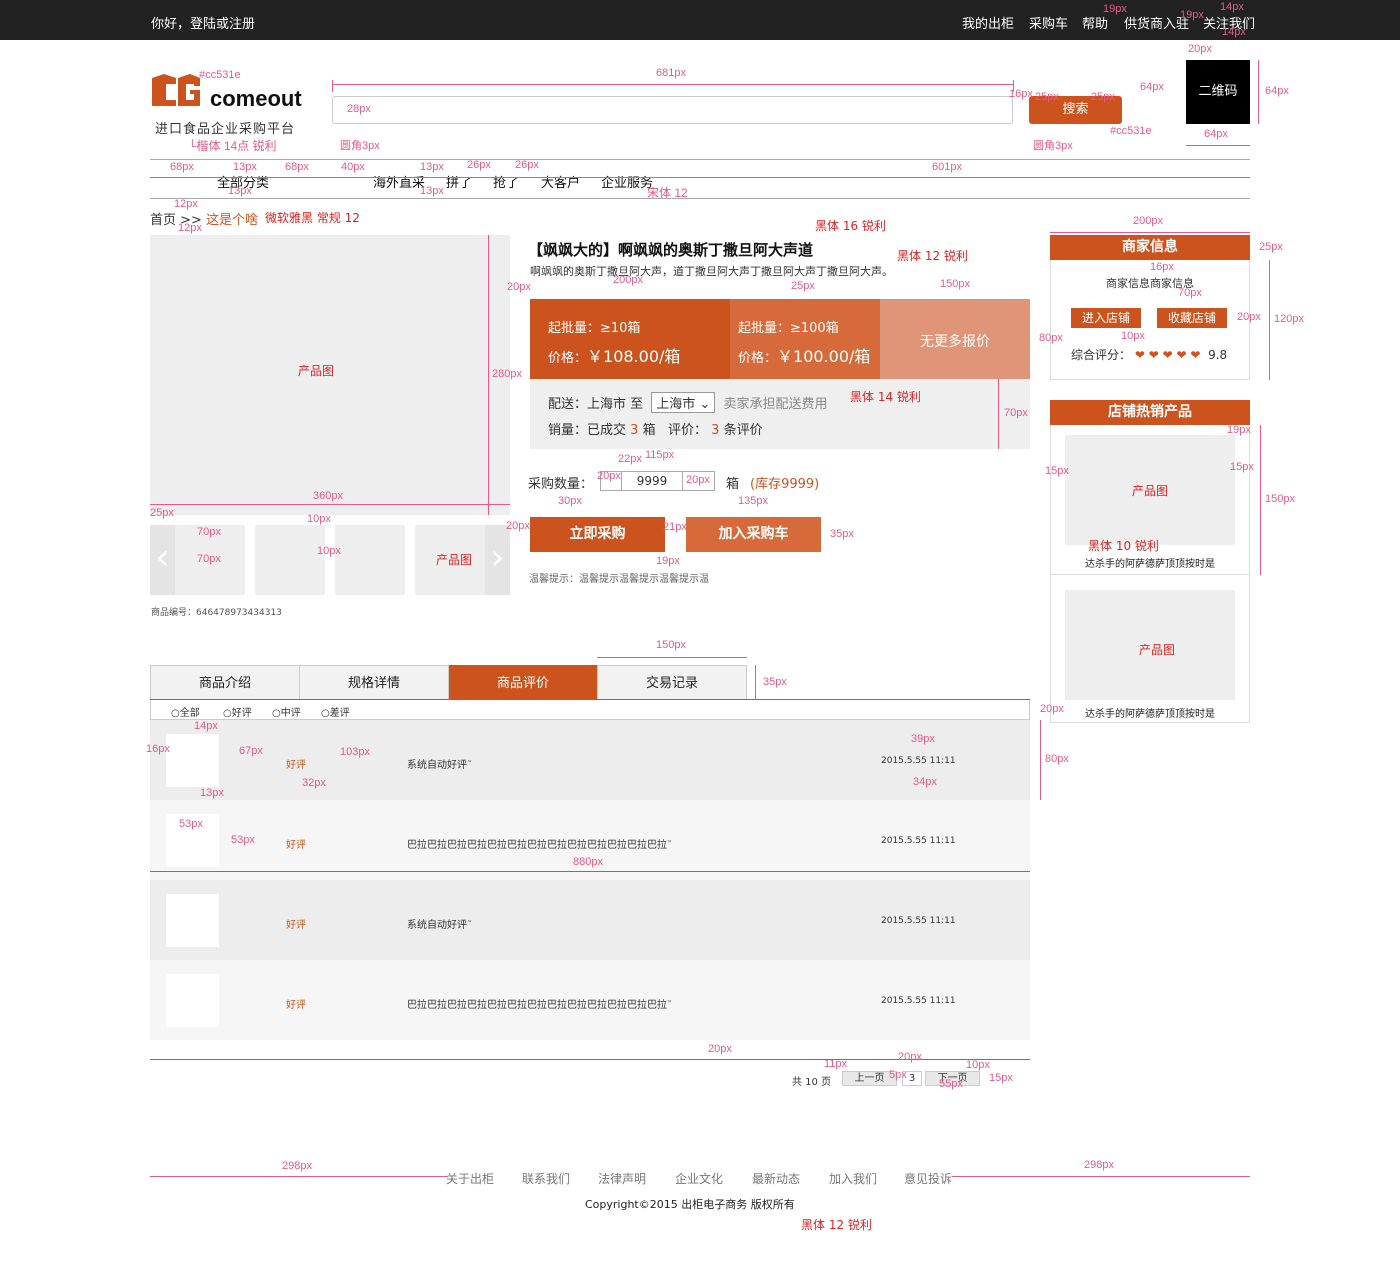  What do you see at coordinates (672, 682) in the screenshot?
I see `tab-transactions: 交易记录` at bounding box center [672, 682].